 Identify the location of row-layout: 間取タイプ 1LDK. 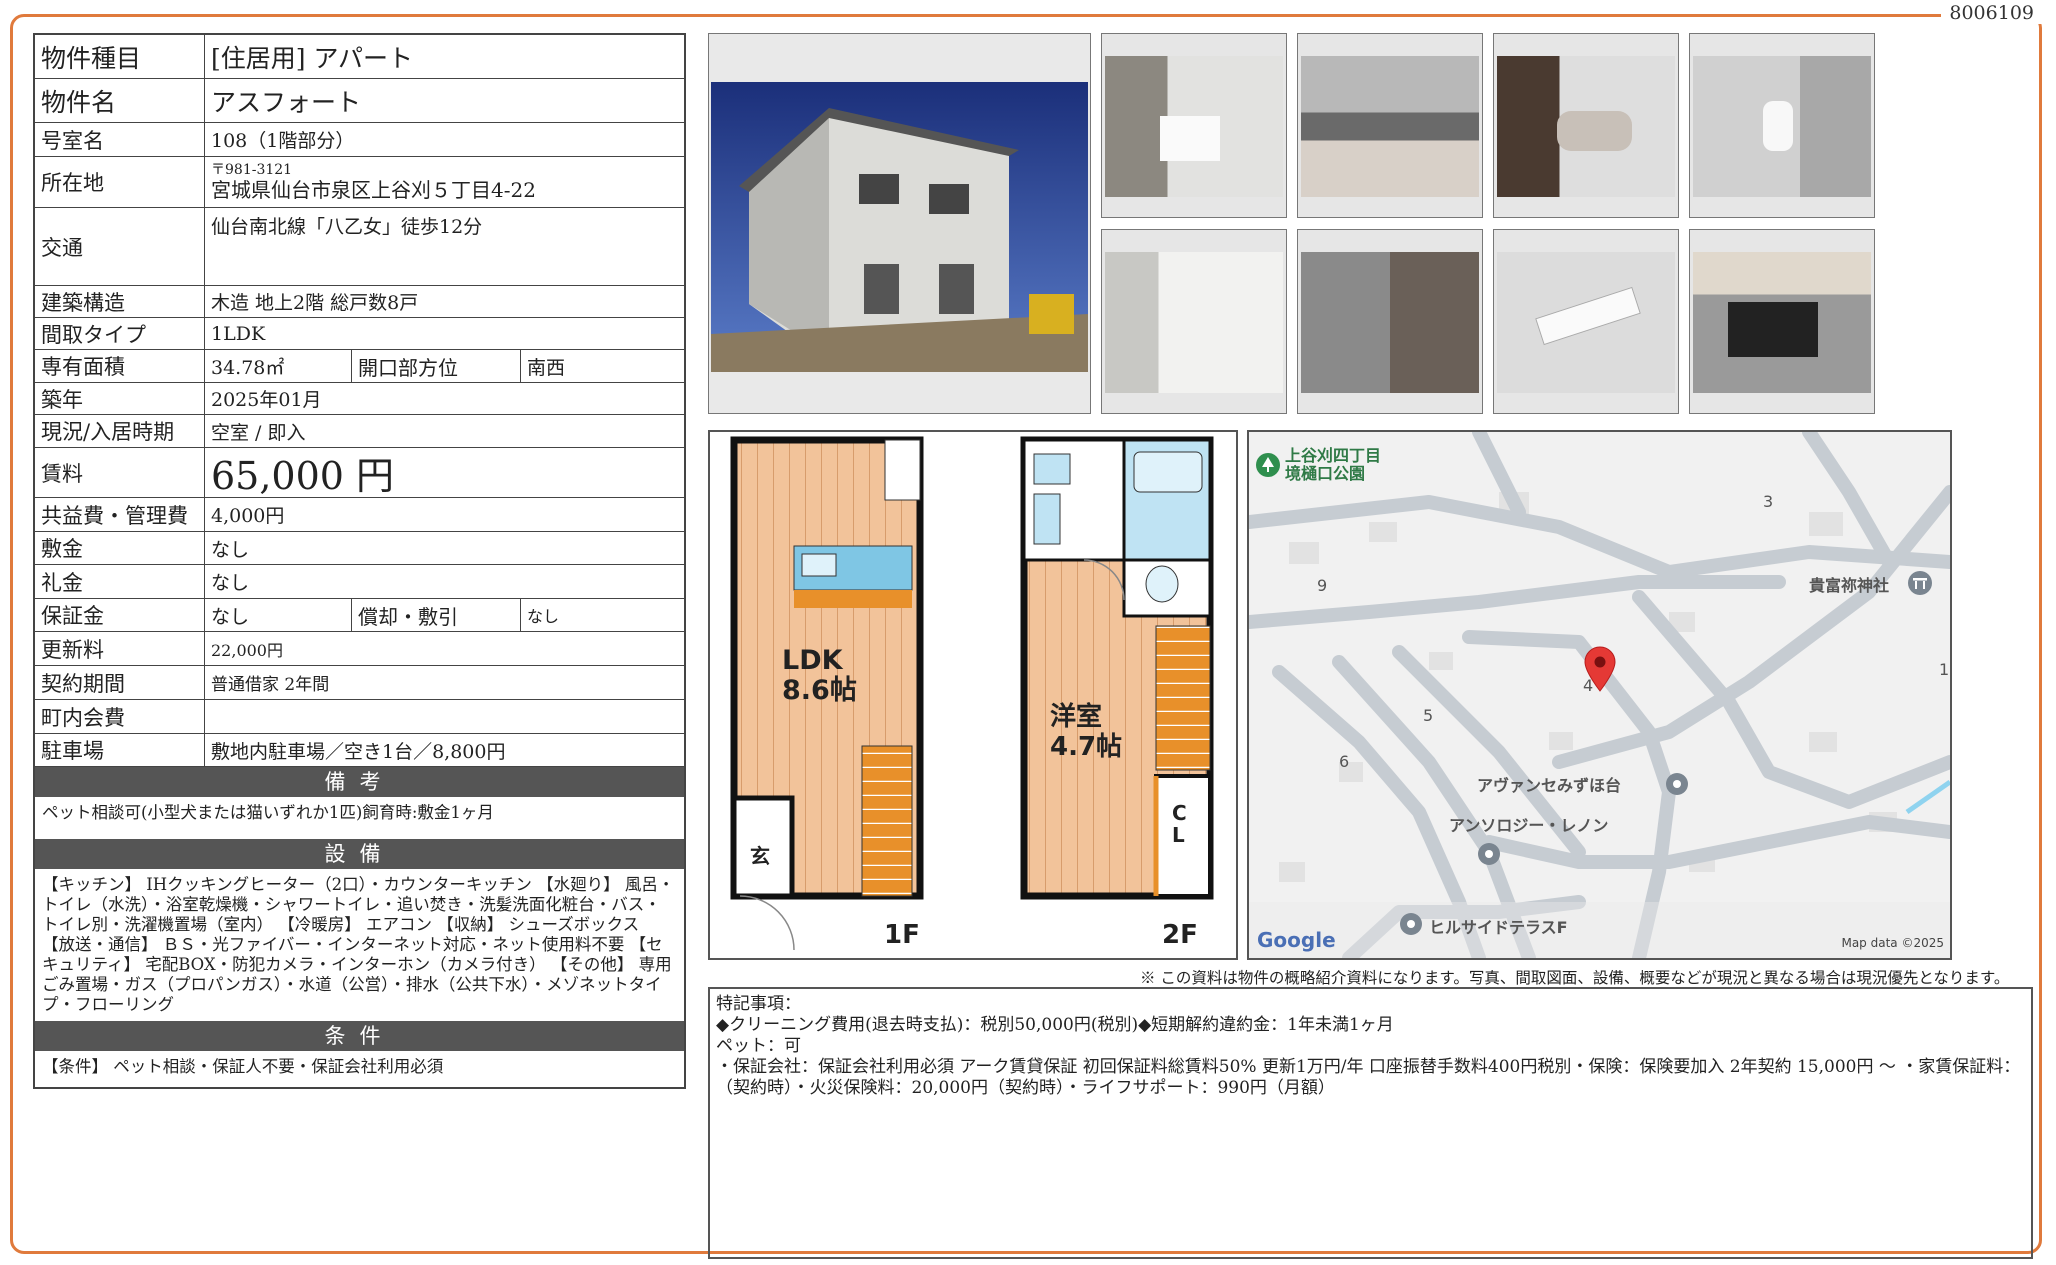
(359, 334).